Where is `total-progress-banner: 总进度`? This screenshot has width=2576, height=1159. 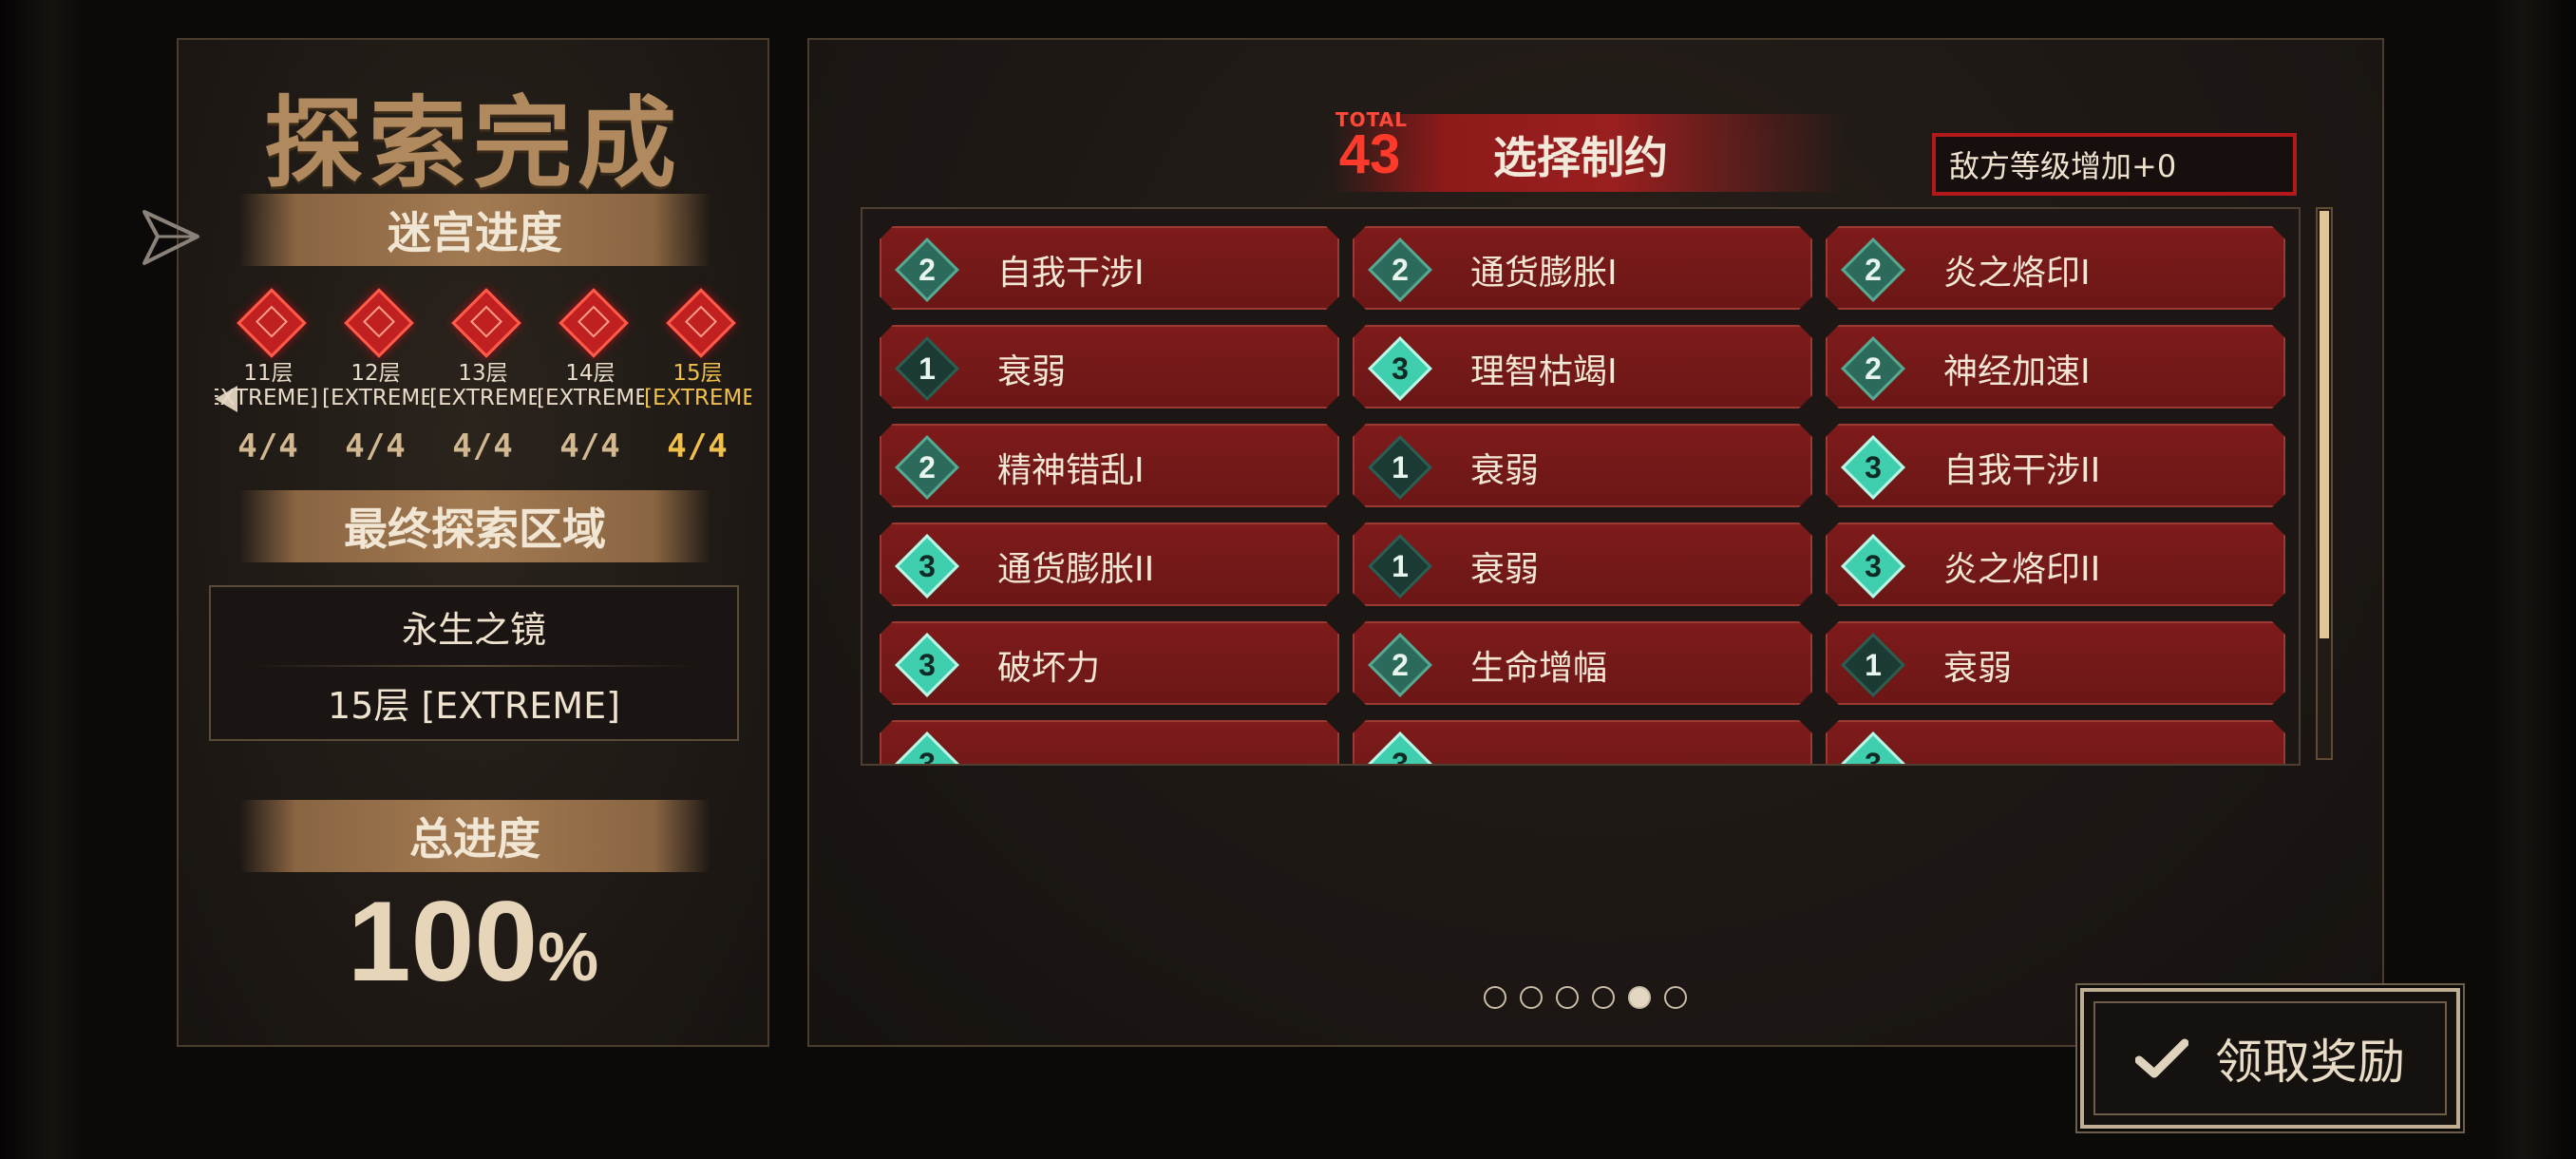
total-progress-banner: 总进度 is located at coordinates (474, 836).